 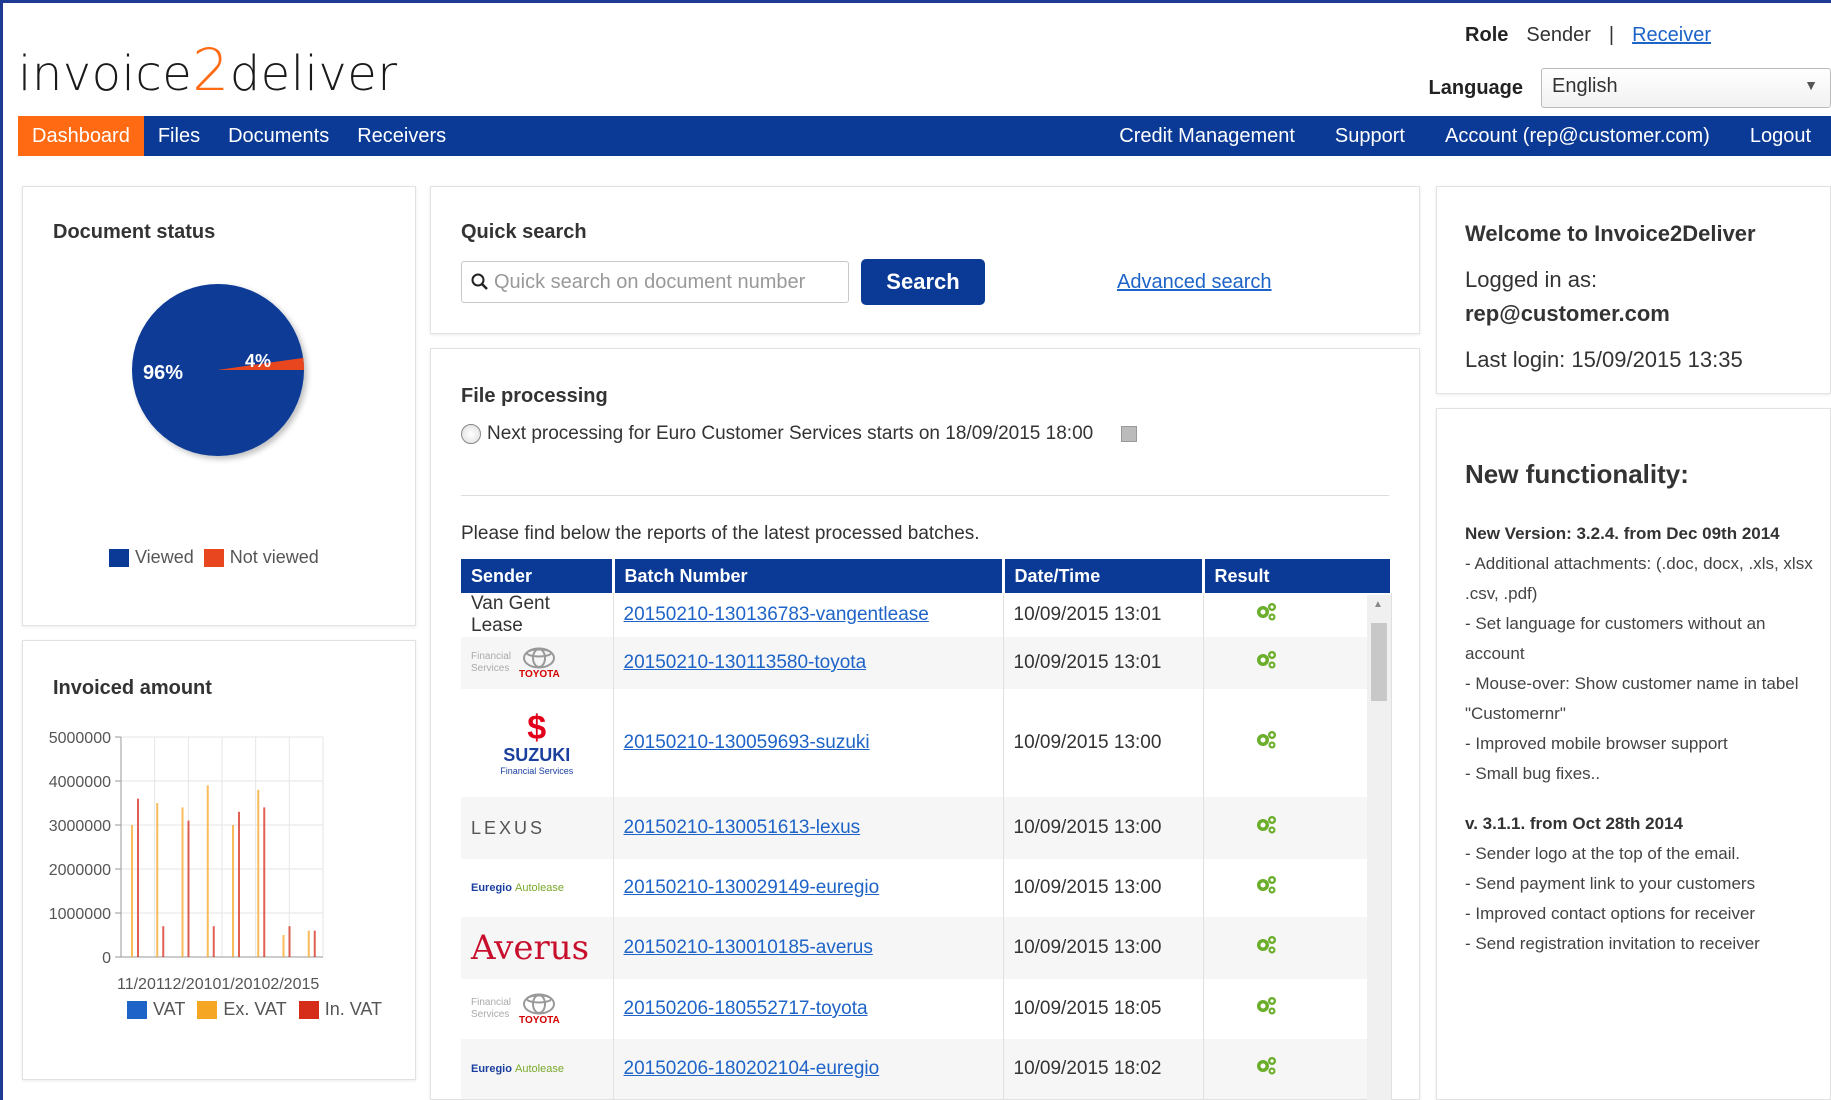 I want to click on nav-account: Account (rep@customer.com), so click(x=1577, y=136).